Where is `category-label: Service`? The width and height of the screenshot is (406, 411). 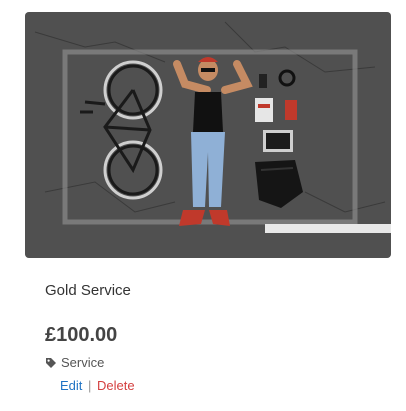
category-label: Service is located at coordinates (83, 362).